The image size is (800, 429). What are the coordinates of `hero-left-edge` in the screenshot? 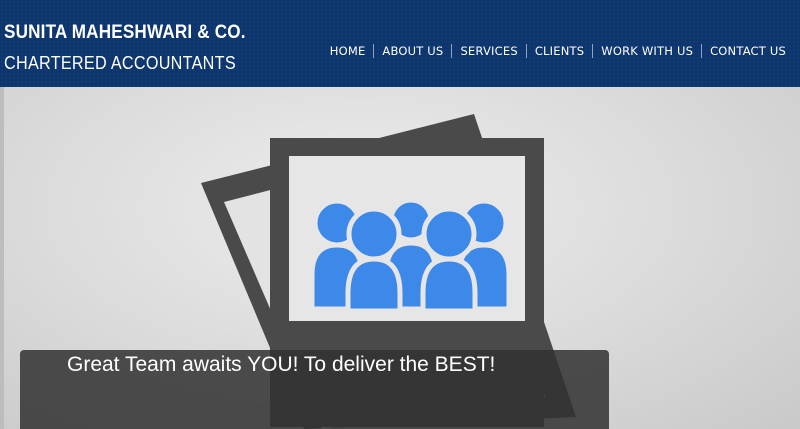 It's located at (2, 258).